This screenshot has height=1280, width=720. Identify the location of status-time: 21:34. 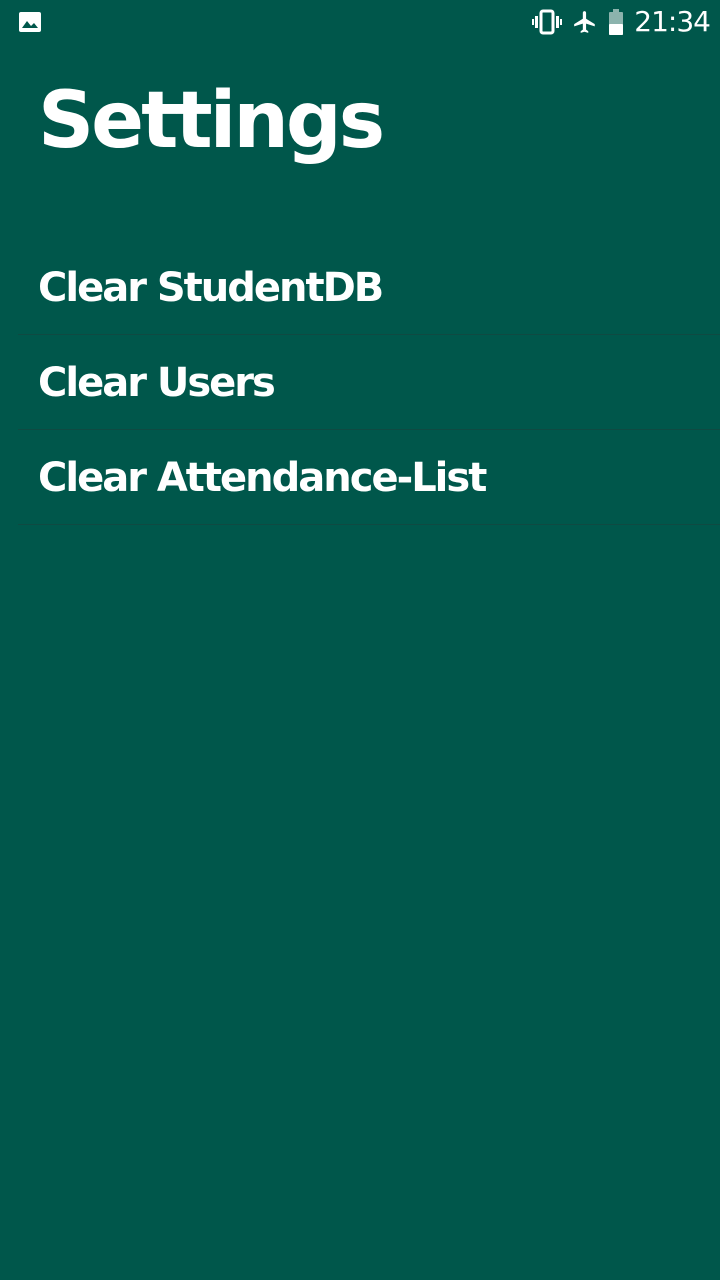
(672, 21).